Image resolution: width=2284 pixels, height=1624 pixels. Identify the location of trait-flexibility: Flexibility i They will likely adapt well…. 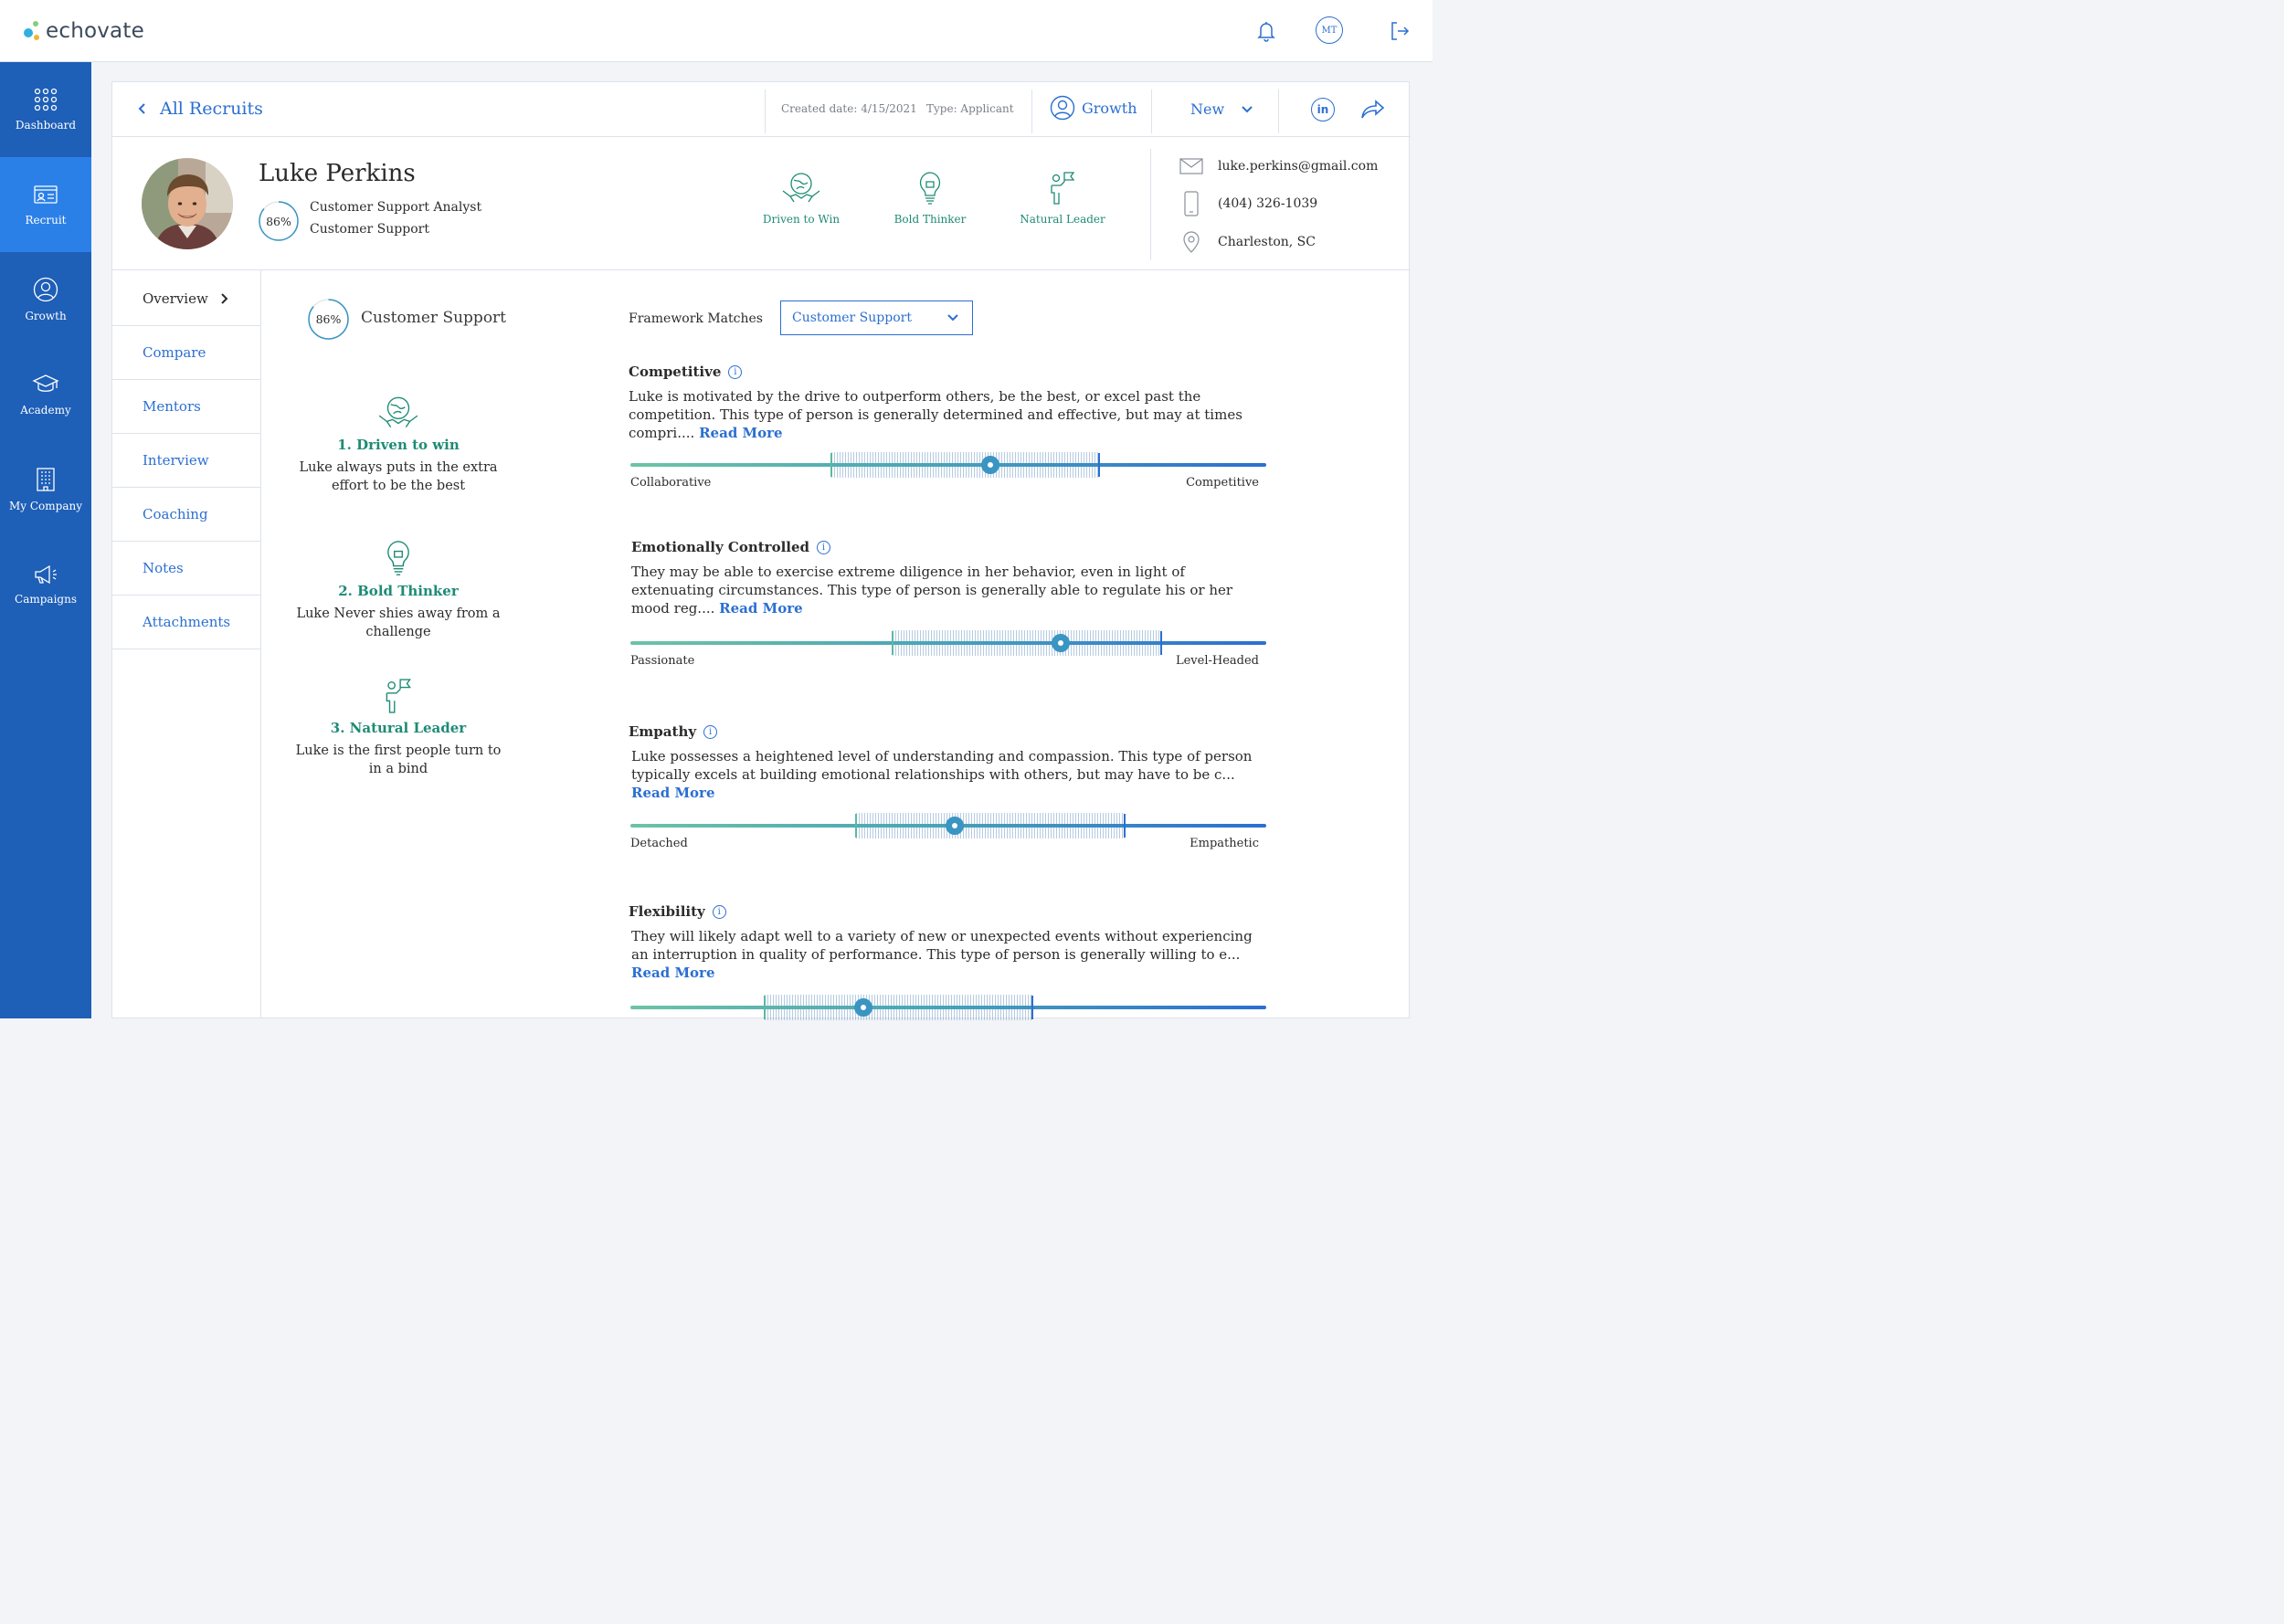
(957, 942).